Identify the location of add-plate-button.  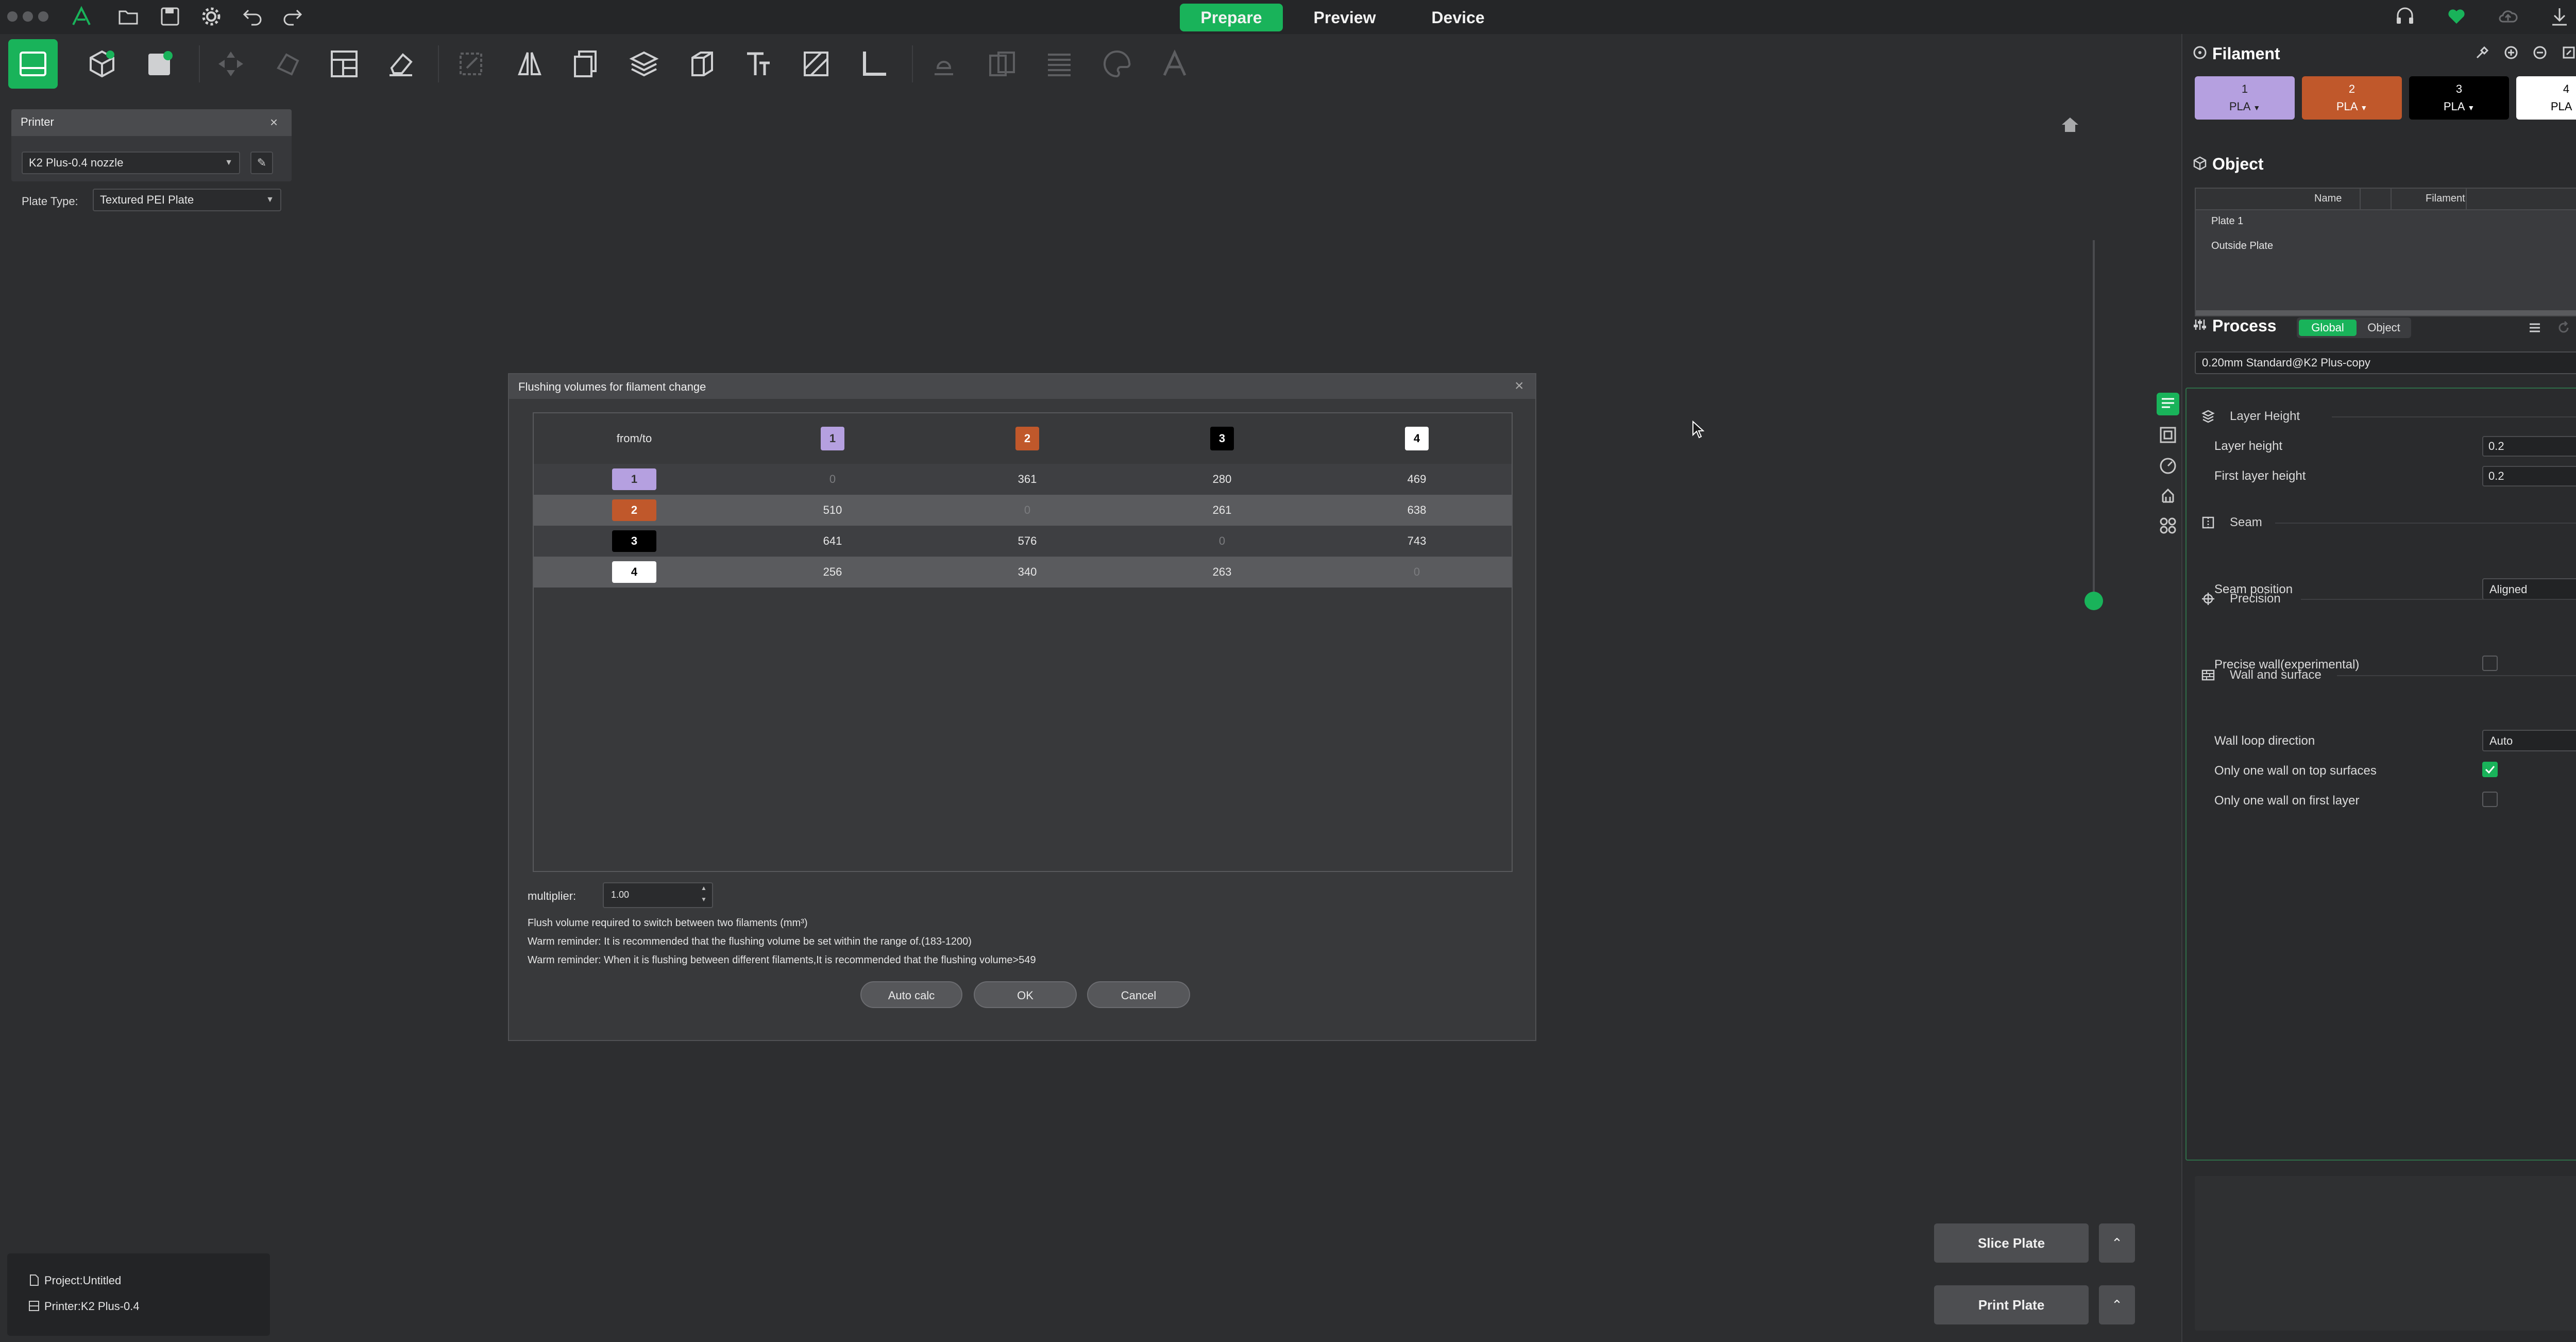
(159, 64).